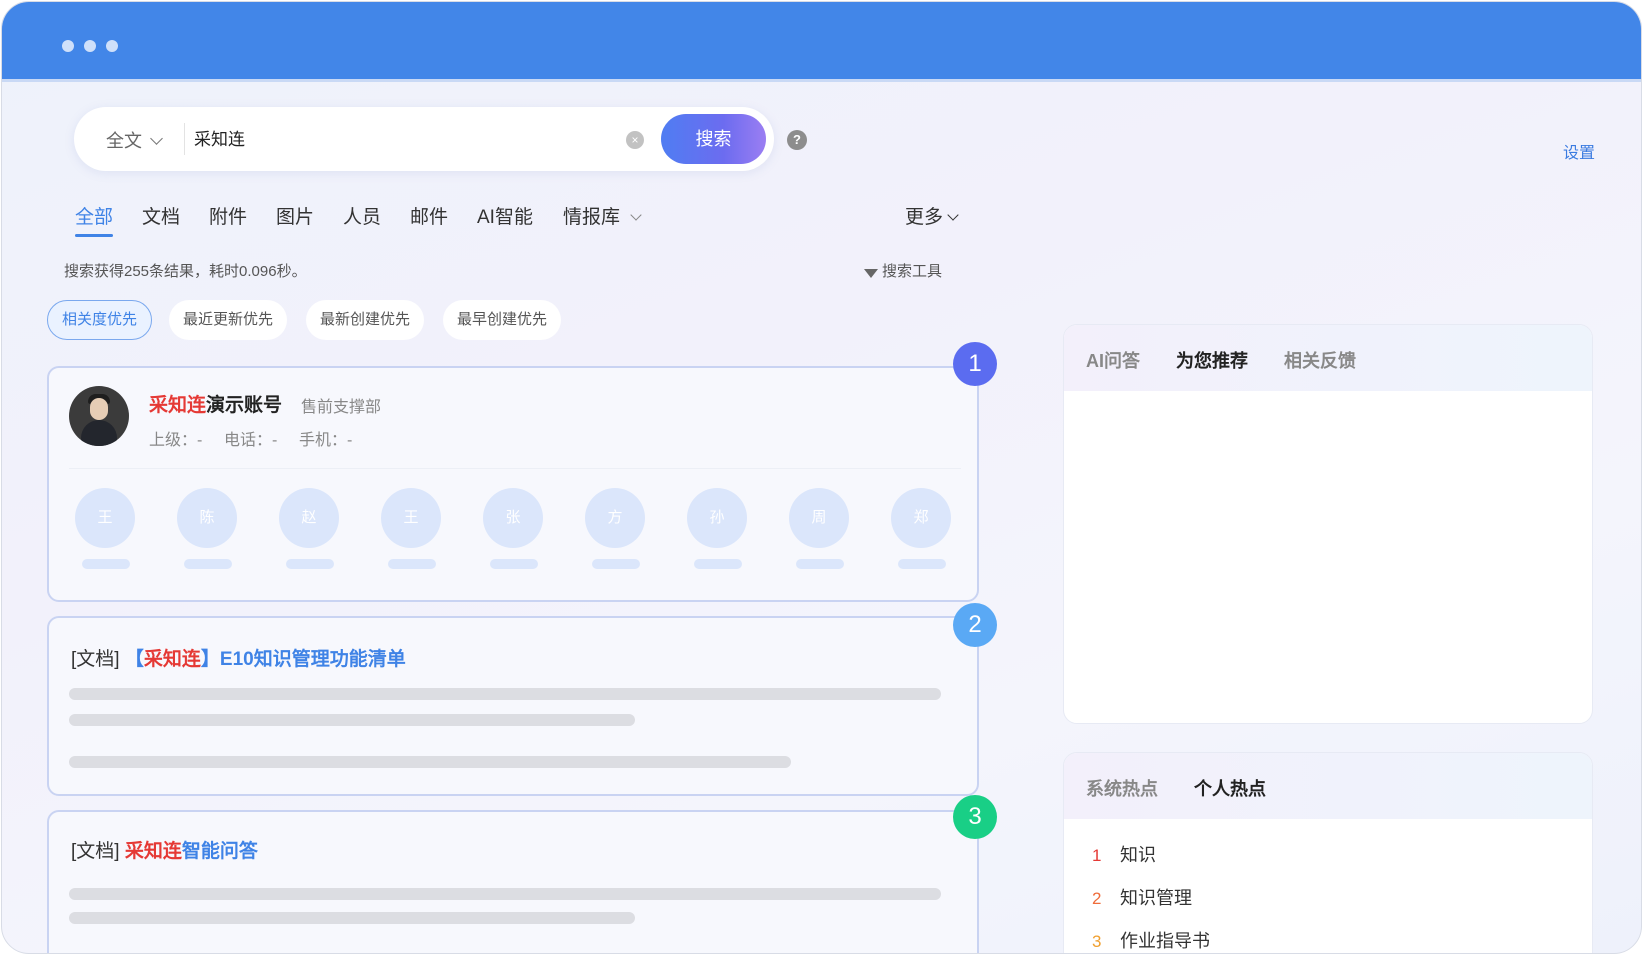 The width and height of the screenshot is (1644, 956). What do you see at coordinates (1320, 360) in the screenshot?
I see `tab-feedback: 相关反馈` at bounding box center [1320, 360].